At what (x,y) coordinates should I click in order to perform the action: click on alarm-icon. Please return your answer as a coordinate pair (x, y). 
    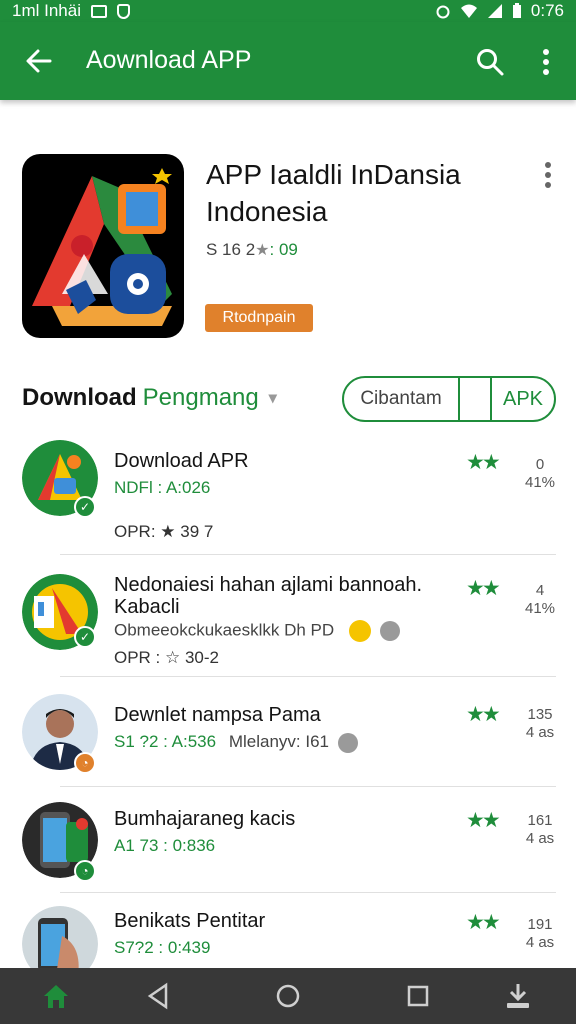
    Looking at the image, I should click on (443, 12).